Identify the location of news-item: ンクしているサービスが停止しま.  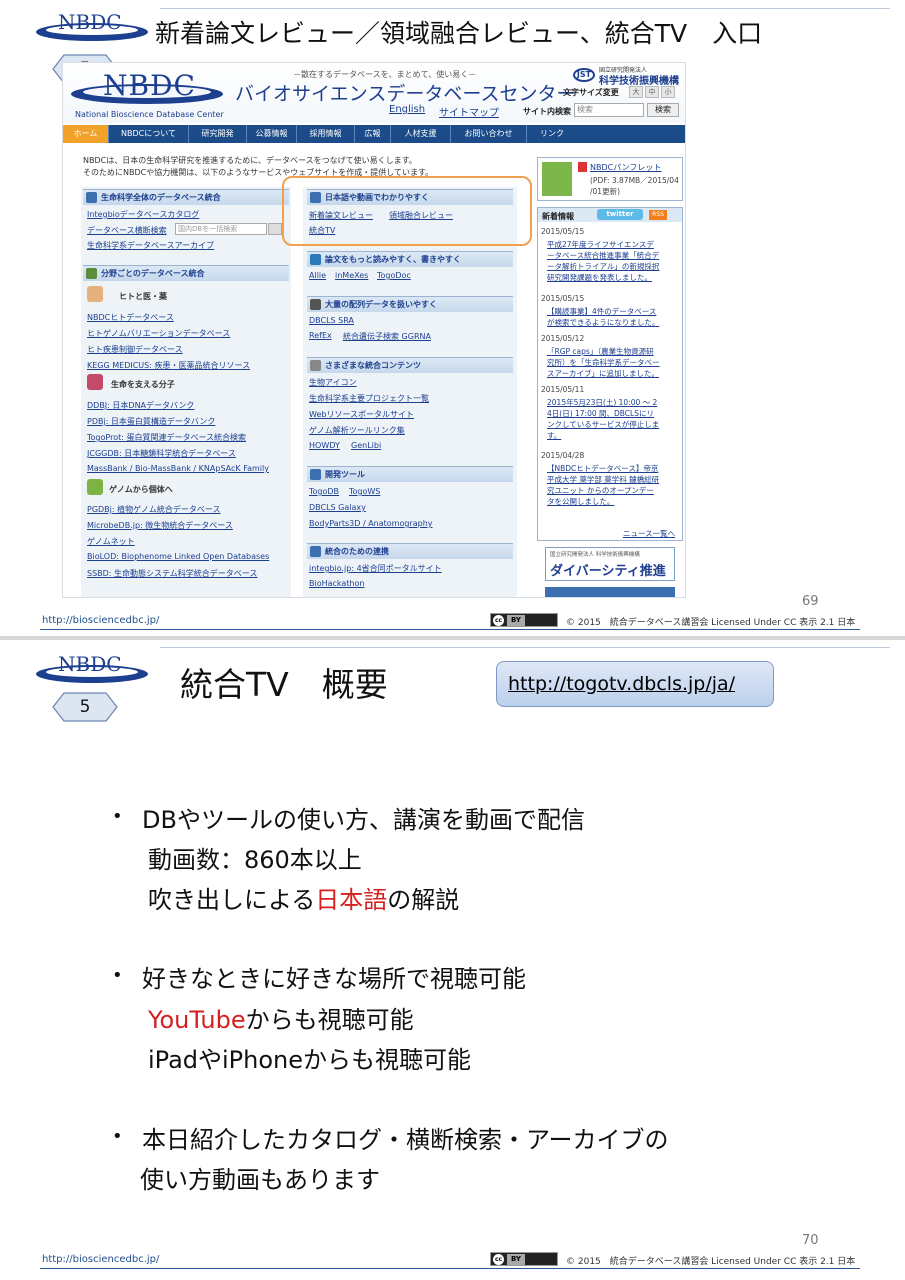
(603, 424).